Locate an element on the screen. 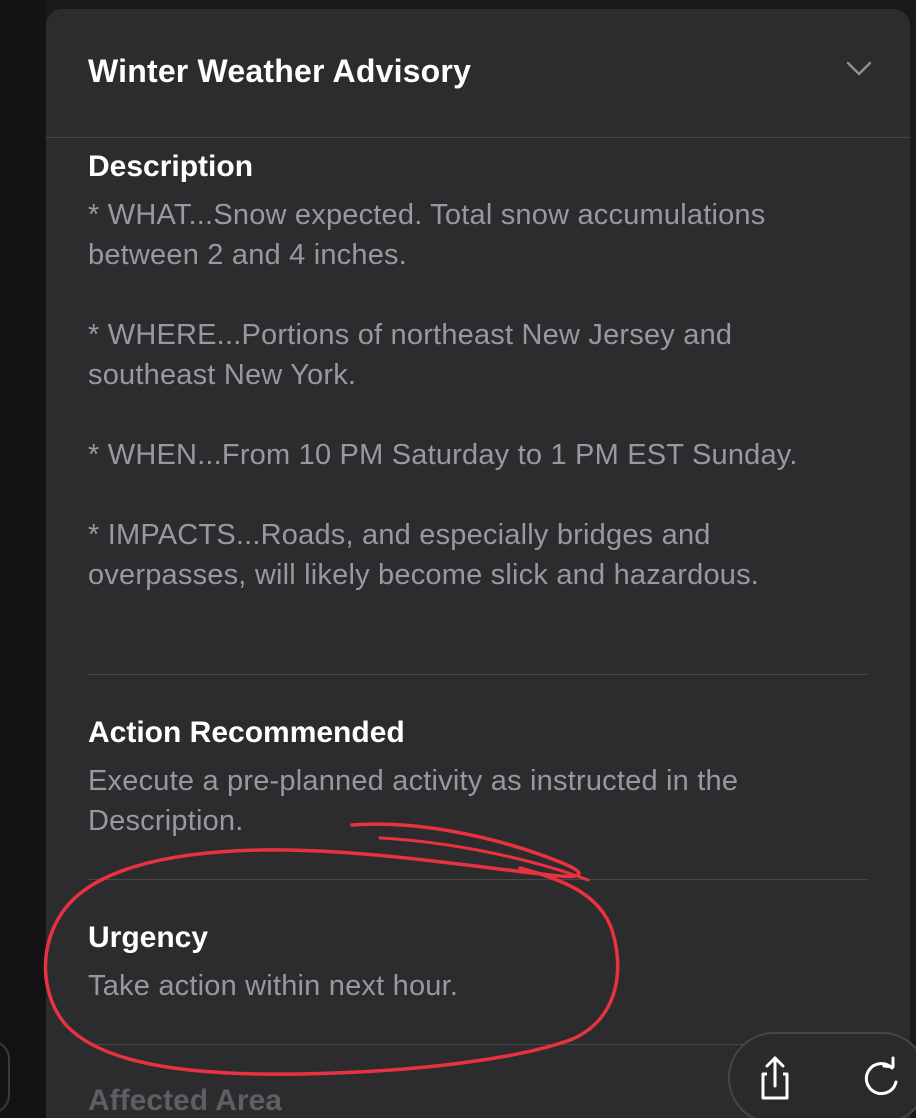 Image resolution: width=916 pixels, height=1118 pixels. background-control is located at coordinates (5, 1077).